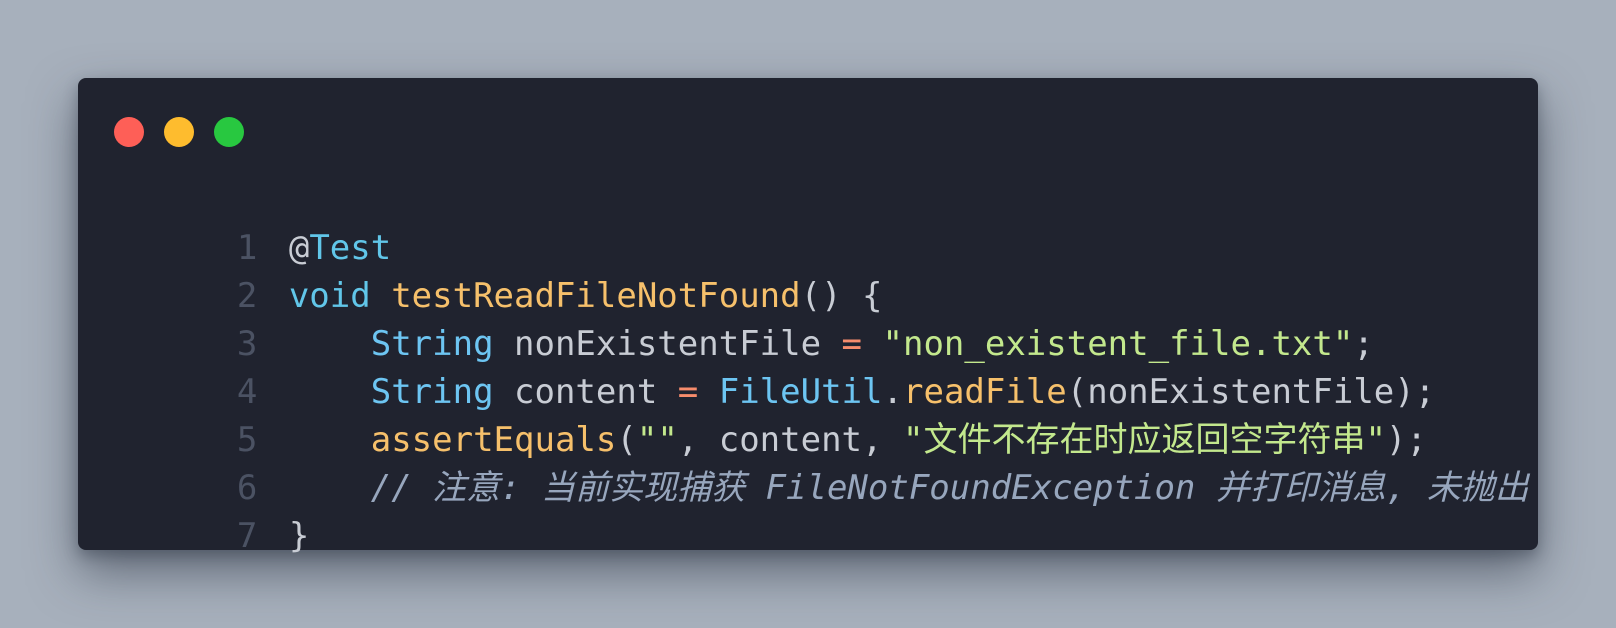 The width and height of the screenshot is (1616, 628). What do you see at coordinates (816, 270) in the screenshot?
I see `code-line: 2 void testReadFileNotFound() {` at bounding box center [816, 270].